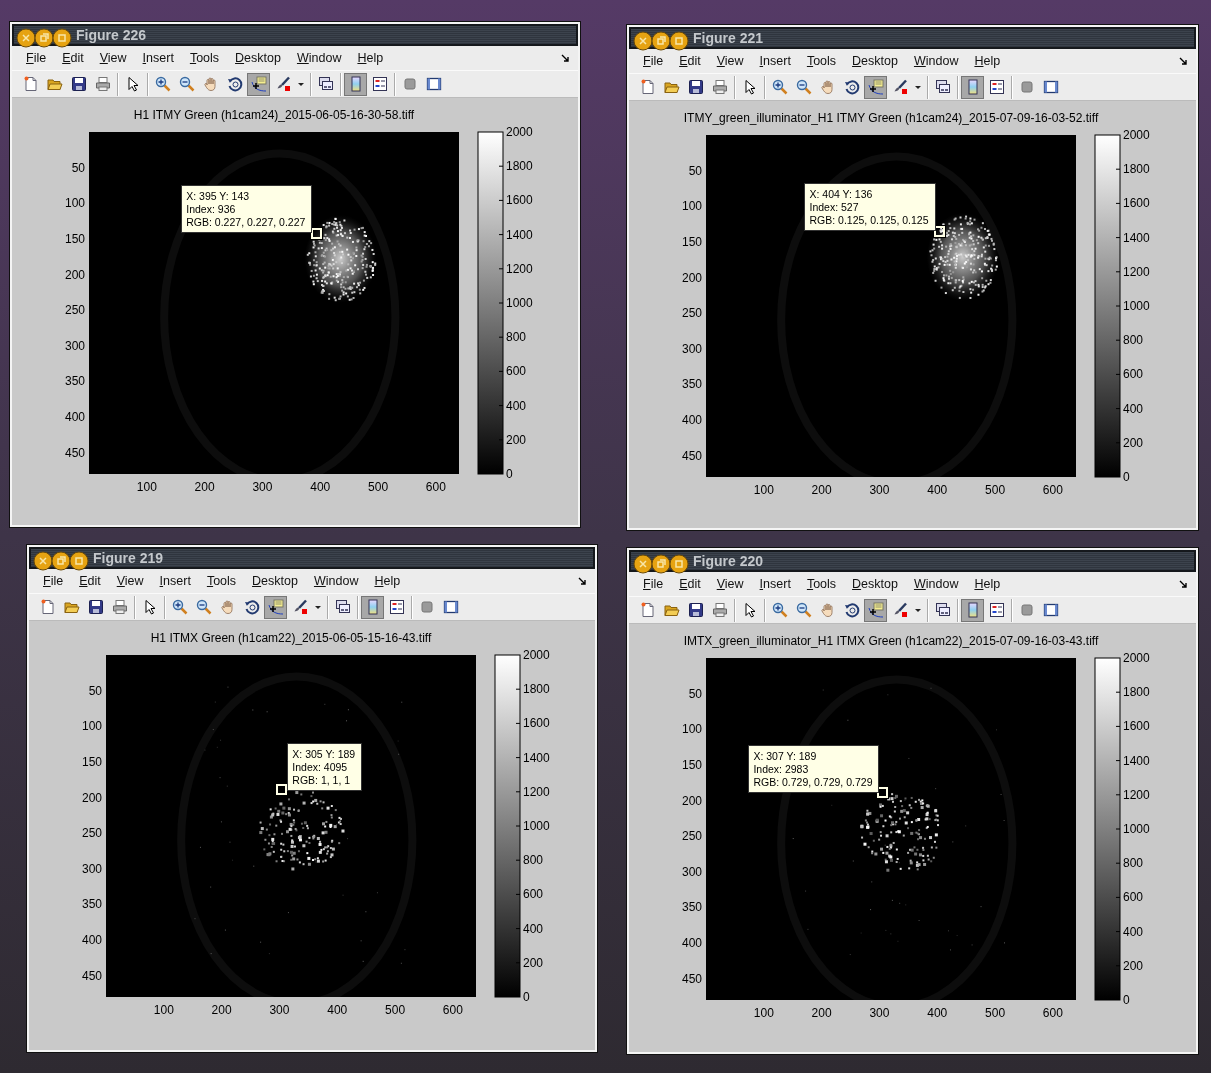 This screenshot has height=1073, width=1211. I want to click on data-cursor-icon, so click(875, 87).